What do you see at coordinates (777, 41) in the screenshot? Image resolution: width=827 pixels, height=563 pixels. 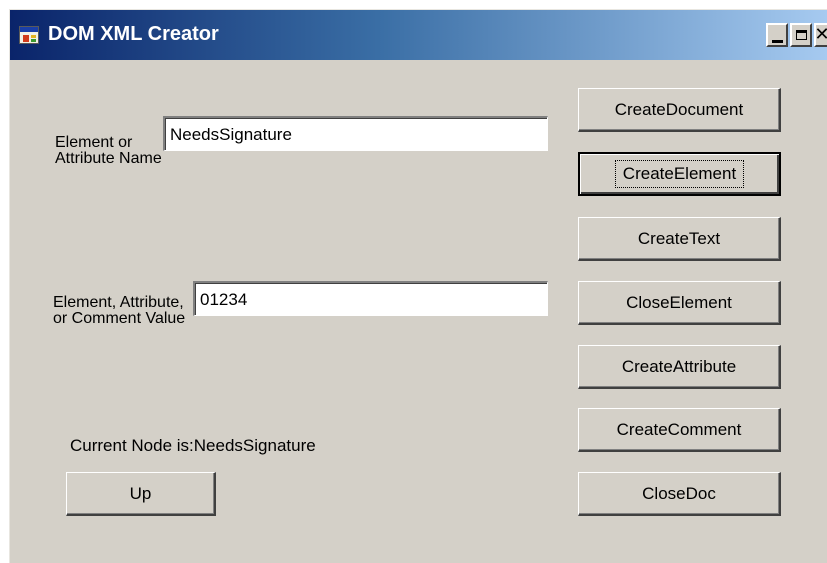 I see `minimize-icon` at bounding box center [777, 41].